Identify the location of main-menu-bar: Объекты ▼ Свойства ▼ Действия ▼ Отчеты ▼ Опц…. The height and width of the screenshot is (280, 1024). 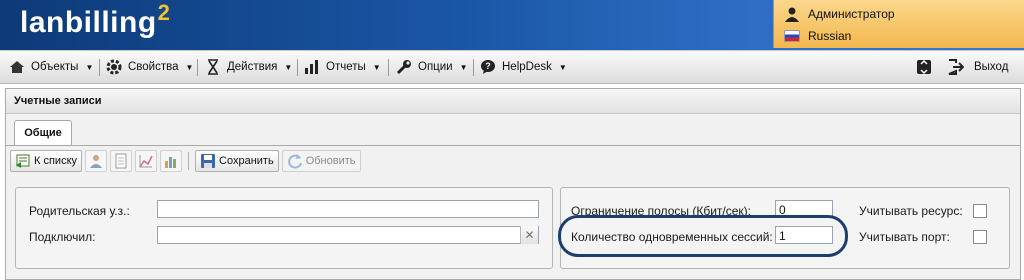
(512, 67).